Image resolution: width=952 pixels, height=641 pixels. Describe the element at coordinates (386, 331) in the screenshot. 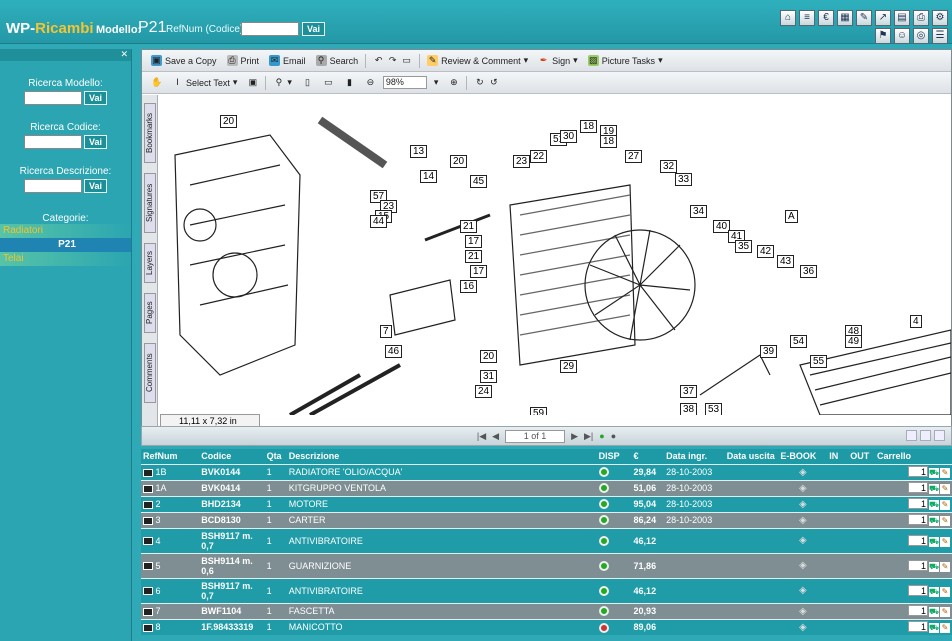

I see `part-label: 7` at that location.